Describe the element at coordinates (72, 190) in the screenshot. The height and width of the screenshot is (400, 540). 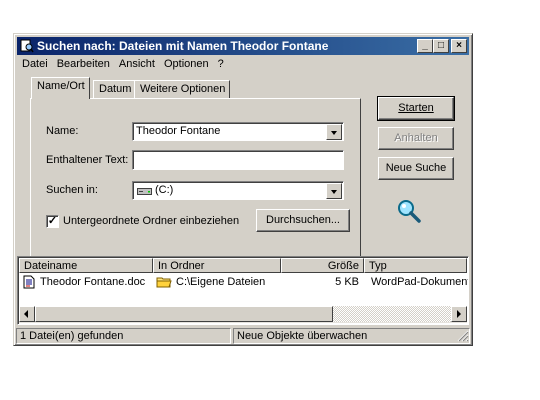
I see `search-in-label: Suchen in:` at that location.